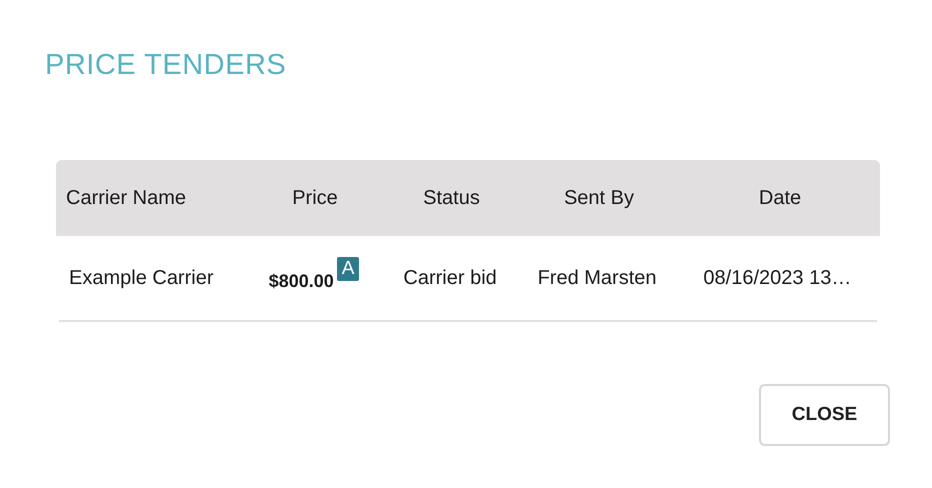 The height and width of the screenshot is (488, 932). What do you see at coordinates (315, 198) in the screenshot?
I see `column-header: Price` at bounding box center [315, 198].